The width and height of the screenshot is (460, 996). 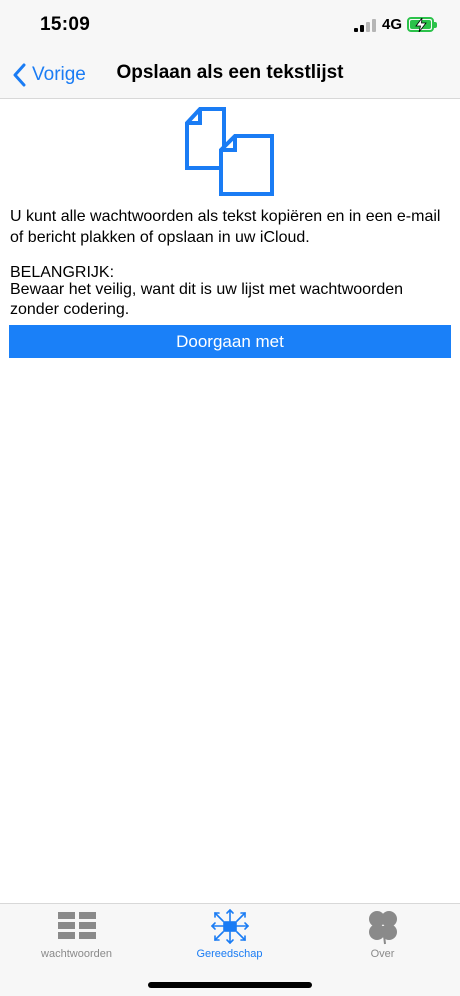 What do you see at coordinates (230, 341) in the screenshot?
I see `continue-button: Doorgaan met` at bounding box center [230, 341].